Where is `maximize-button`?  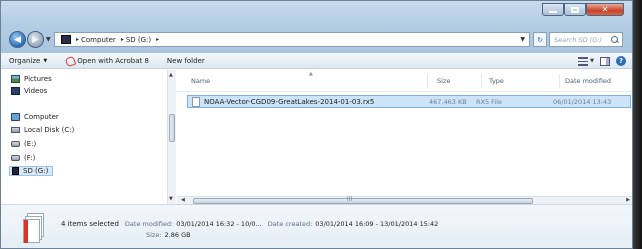
maximize-button is located at coordinates (575, 9).